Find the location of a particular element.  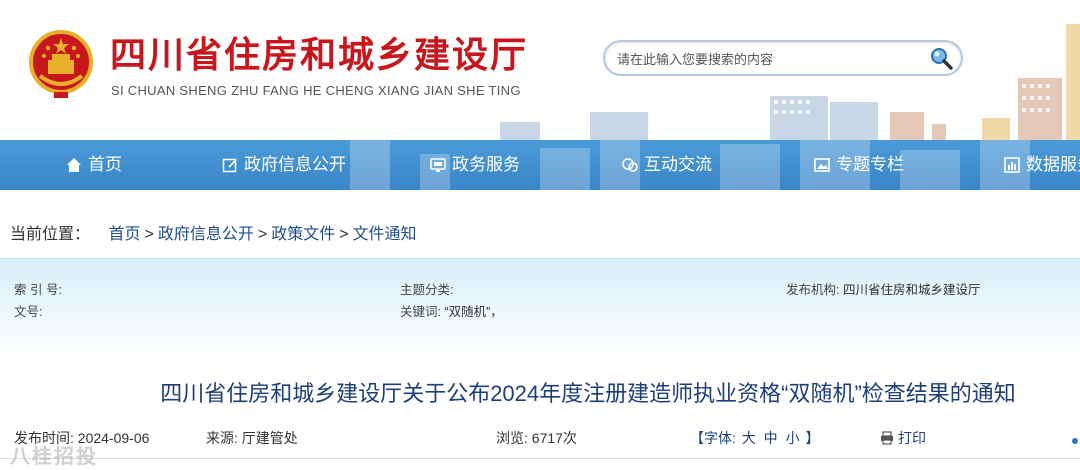

keywords-field: 关键词: “双随机”， is located at coordinates (451, 310).